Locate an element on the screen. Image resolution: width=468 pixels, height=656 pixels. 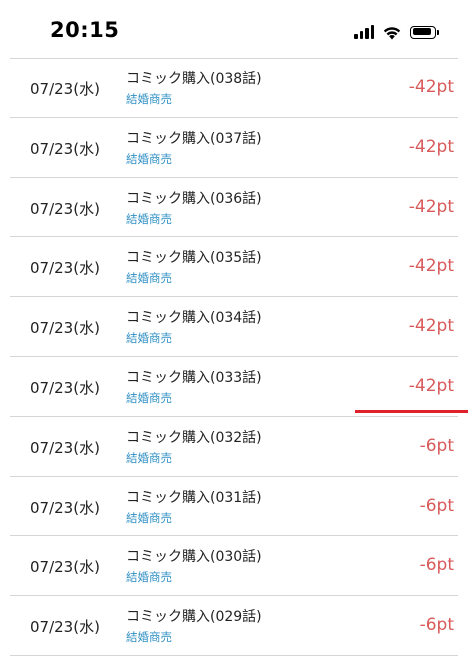
history-title: コミック購入(035話) is located at coordinates (194, 258).